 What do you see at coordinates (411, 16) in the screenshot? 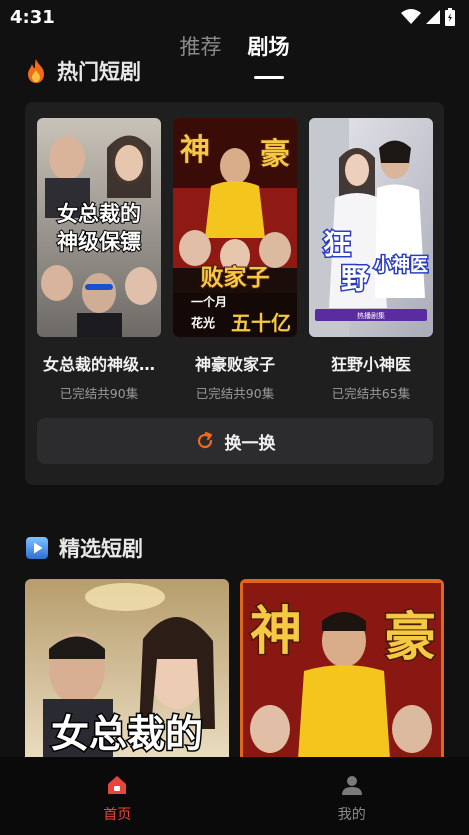
I see `wifi-icon` at bounding box center [411, 16].